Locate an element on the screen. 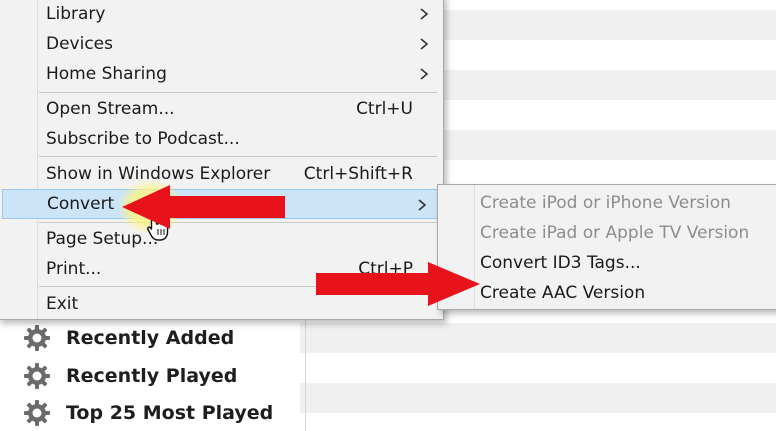  annotation-arrow-create-aac is located at coordinates (398, 284).